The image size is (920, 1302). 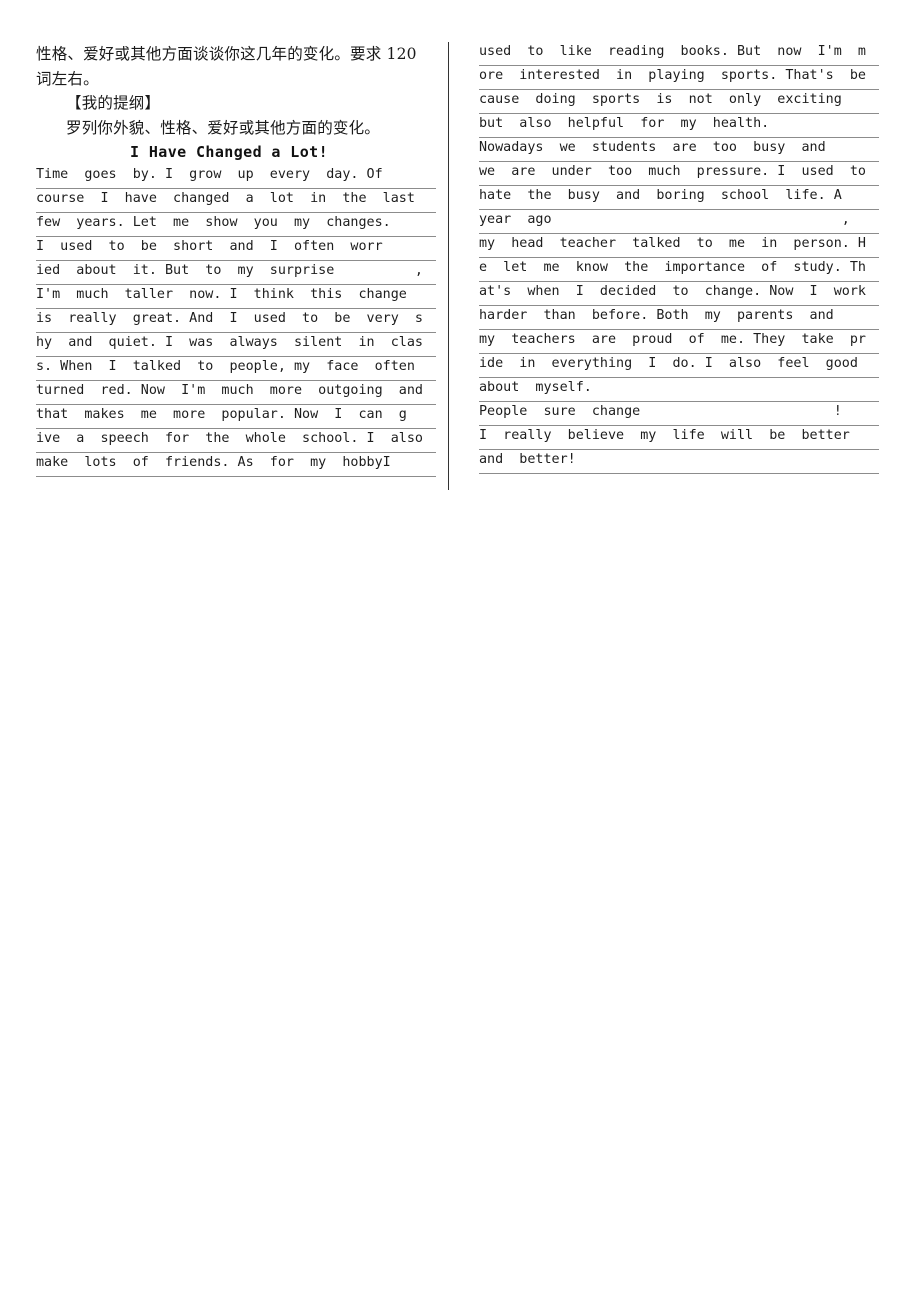 I want to click on ruled-line-text: I really believe my life will be better, so click(x=664, y=435).